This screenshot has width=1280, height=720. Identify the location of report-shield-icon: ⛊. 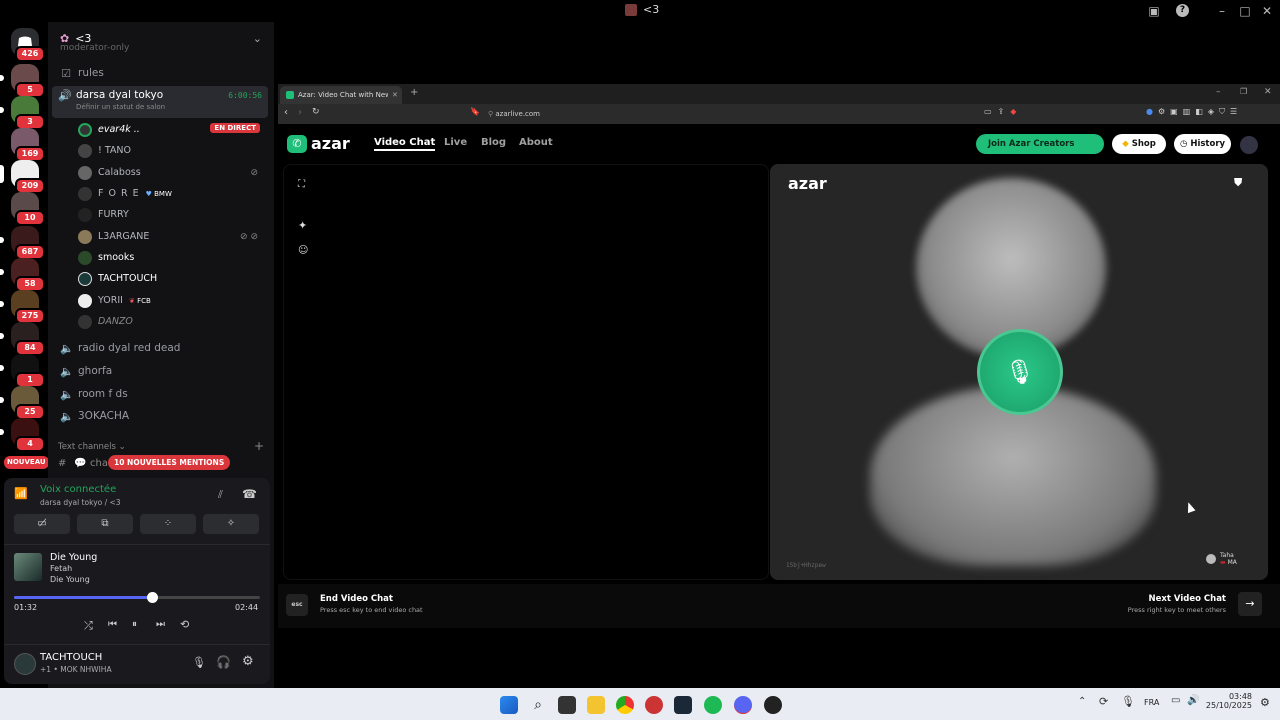
(1238, 183).